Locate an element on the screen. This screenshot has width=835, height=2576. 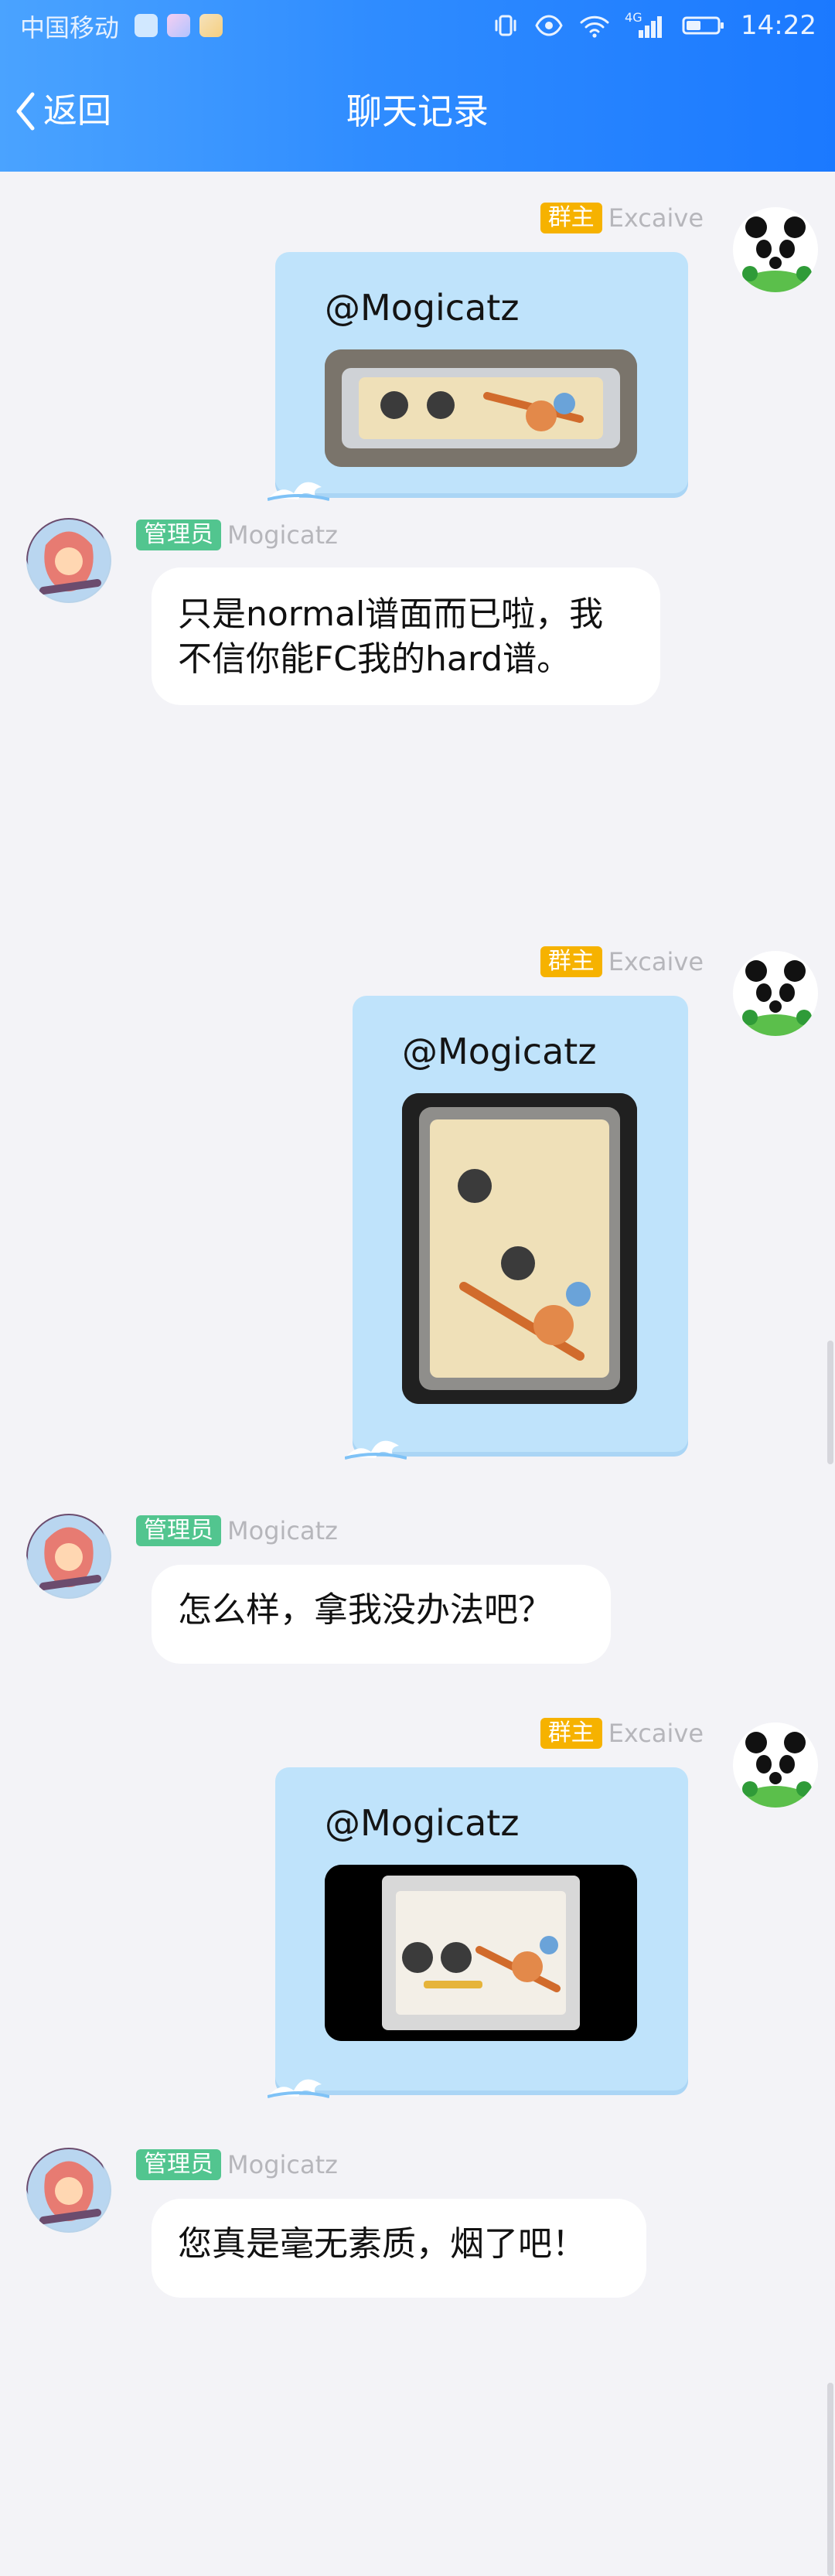
message-row: 管理员 Mogicatz 怎么样，拿我没办法吧？ is located at coordinates (417, 1599).